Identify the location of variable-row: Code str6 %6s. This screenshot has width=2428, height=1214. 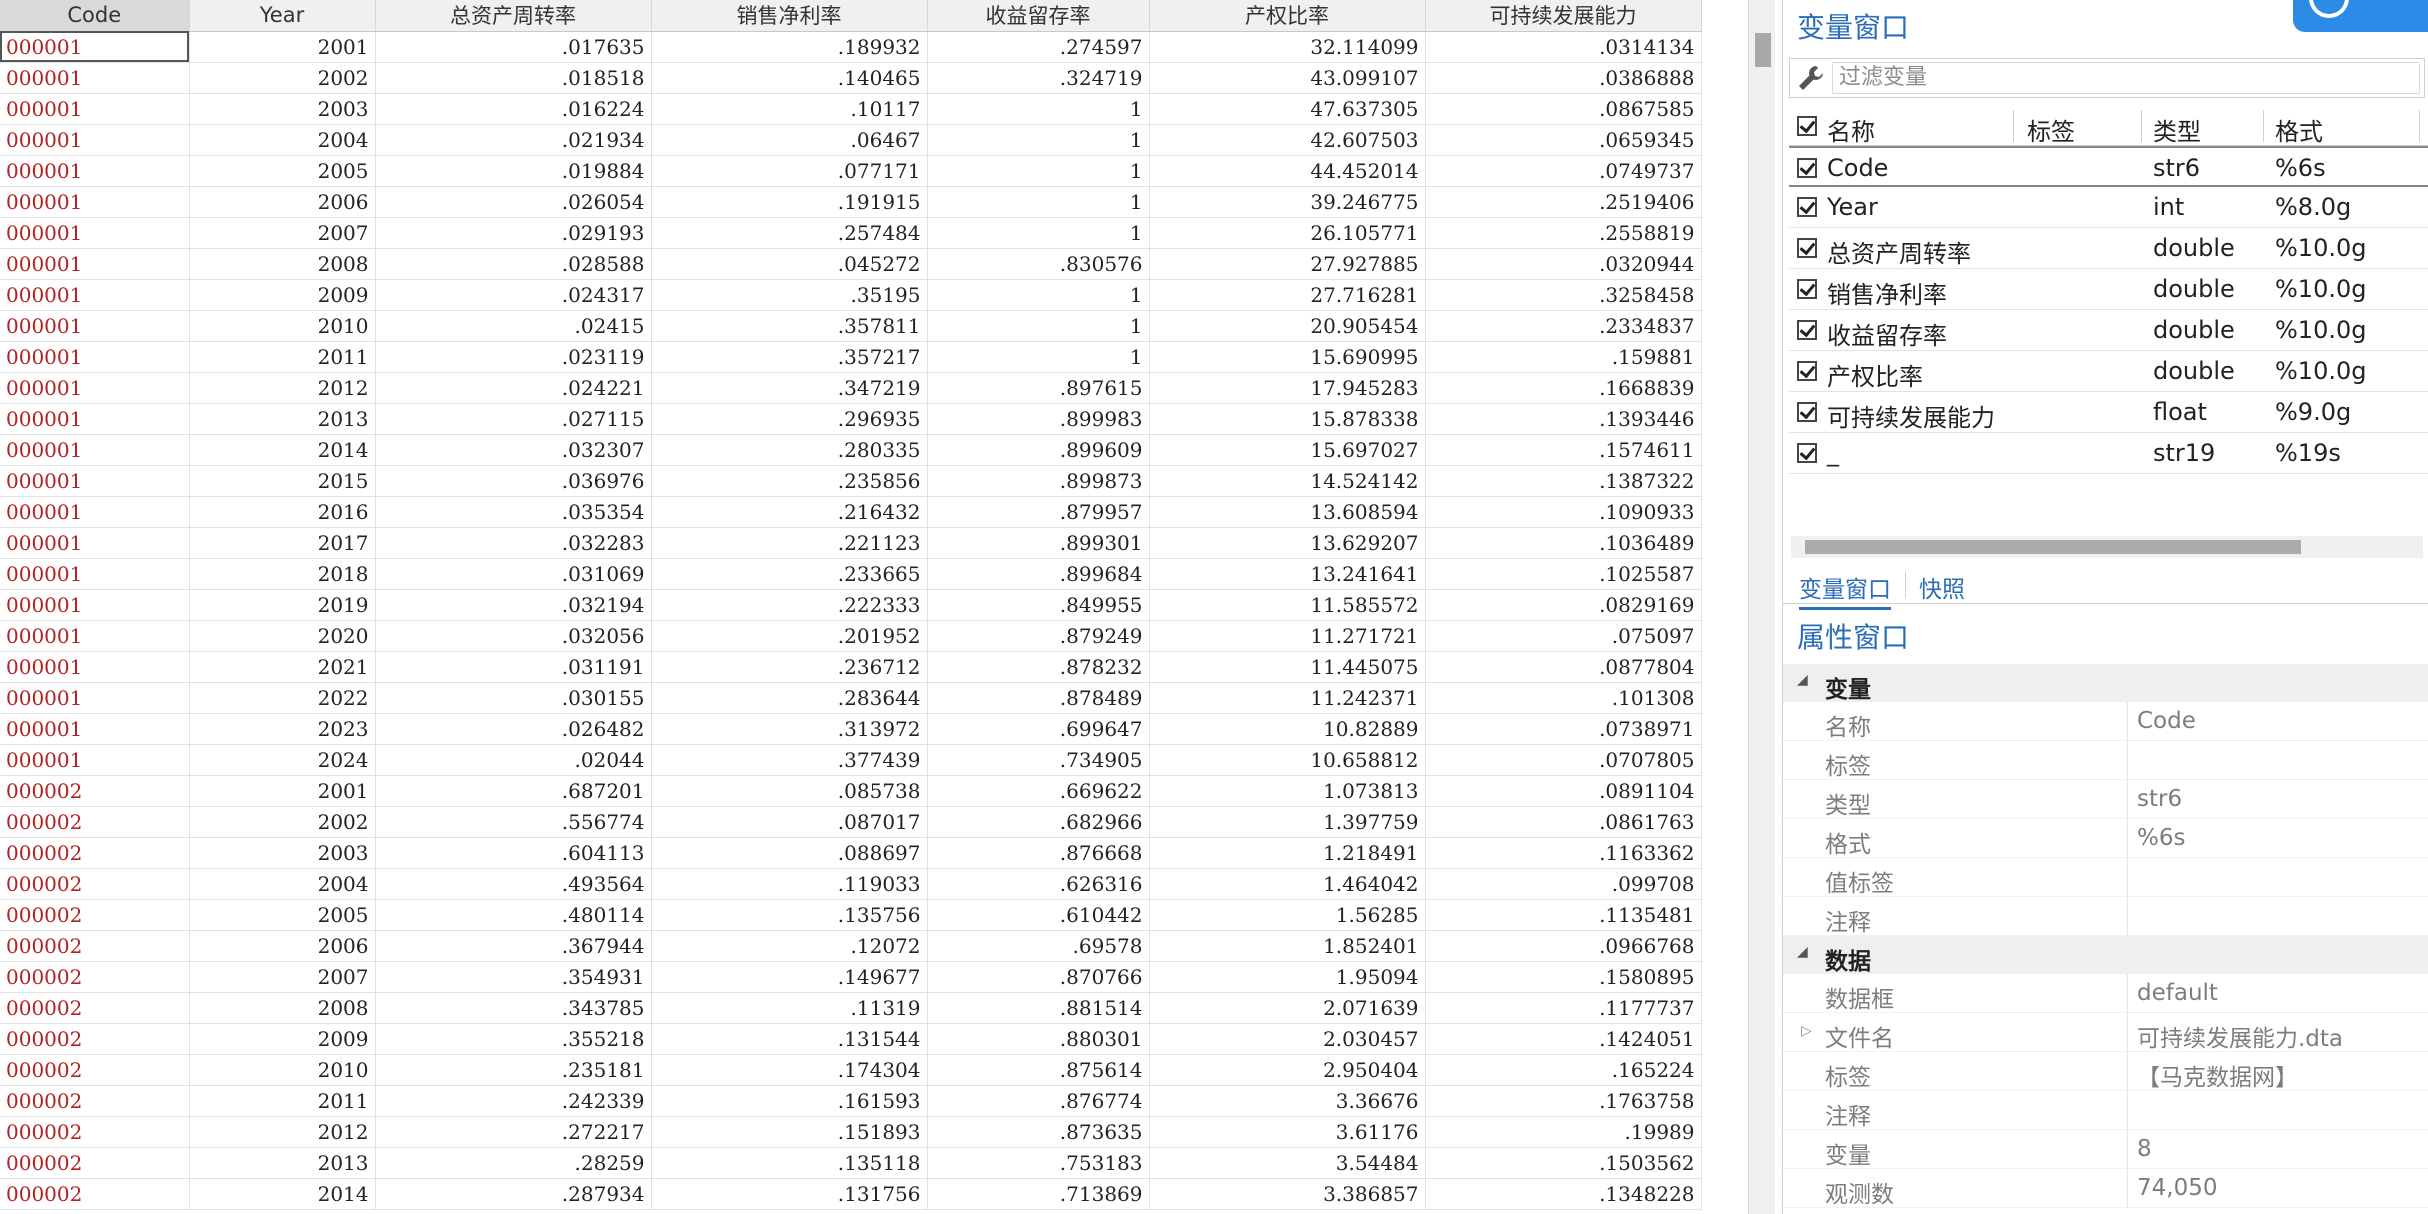
(2108, 166).